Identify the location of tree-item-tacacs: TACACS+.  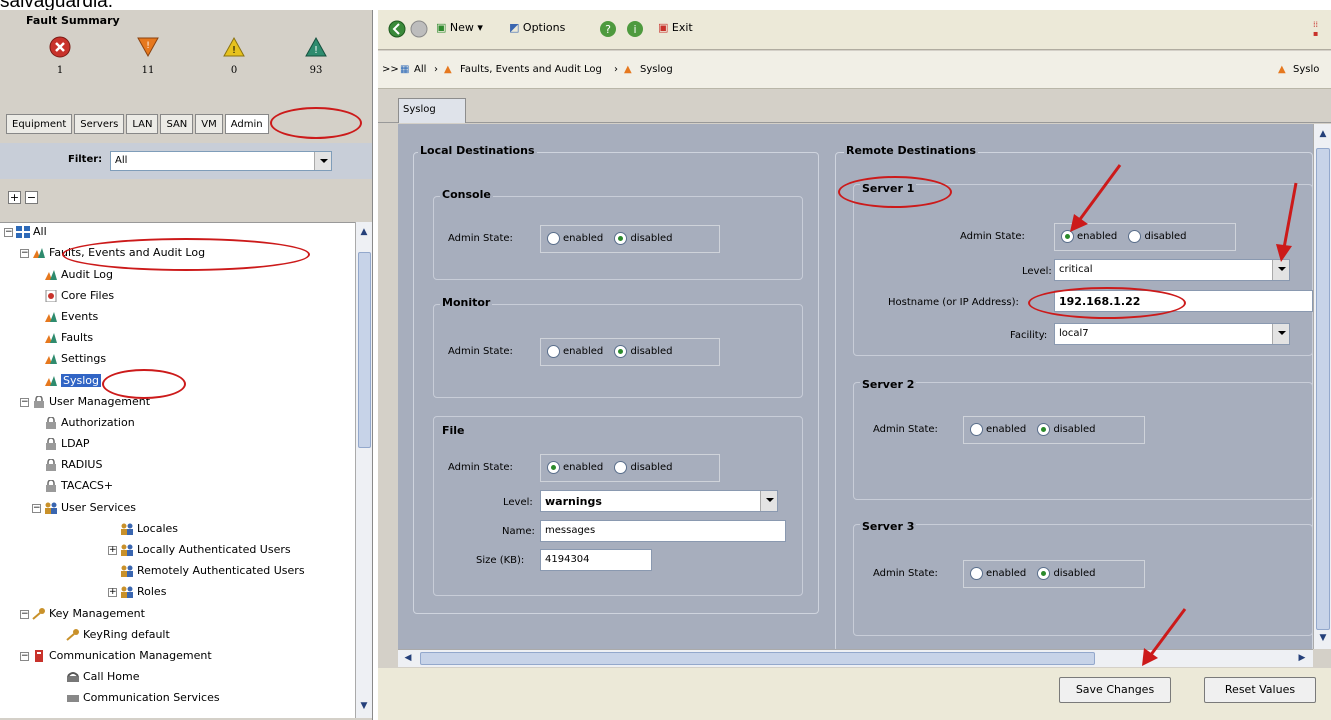
(78, 486).